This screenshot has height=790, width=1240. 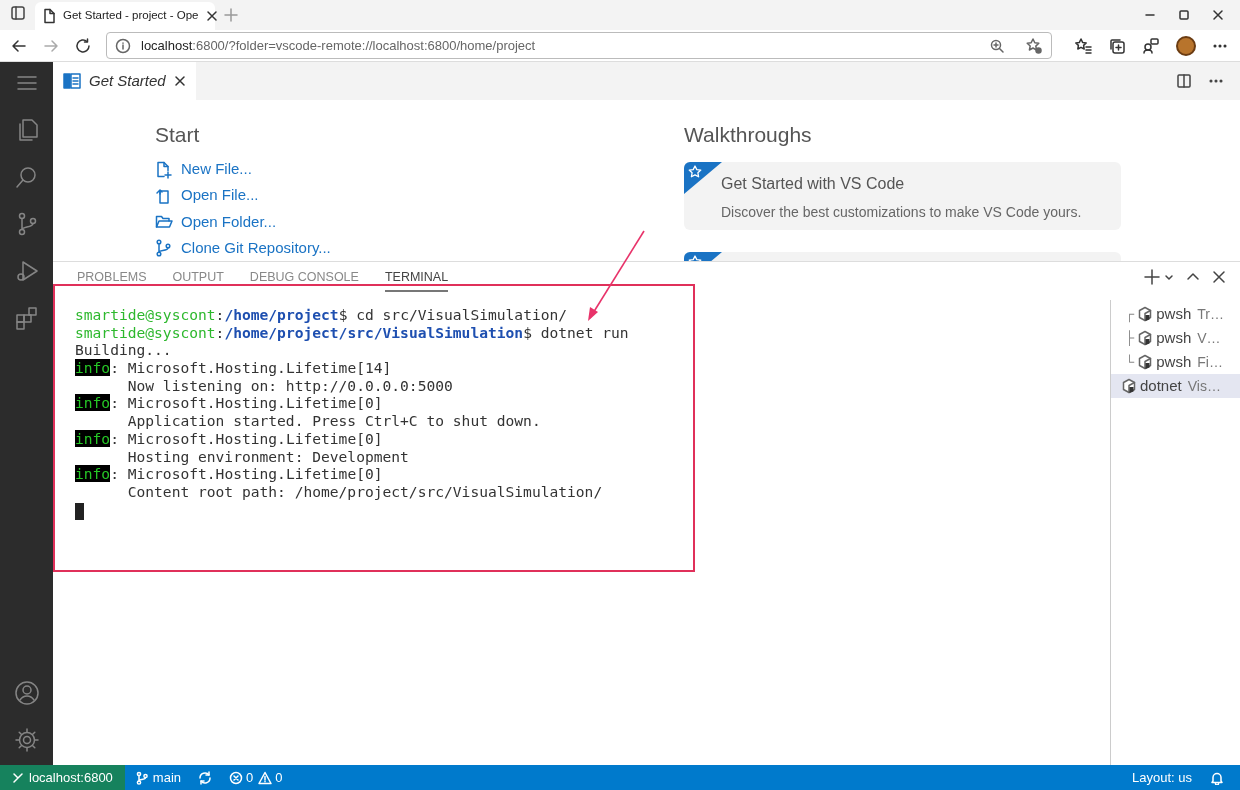 I want to click on panel-tab: DEBUG CONSOLE, so click(x=304, y=279).